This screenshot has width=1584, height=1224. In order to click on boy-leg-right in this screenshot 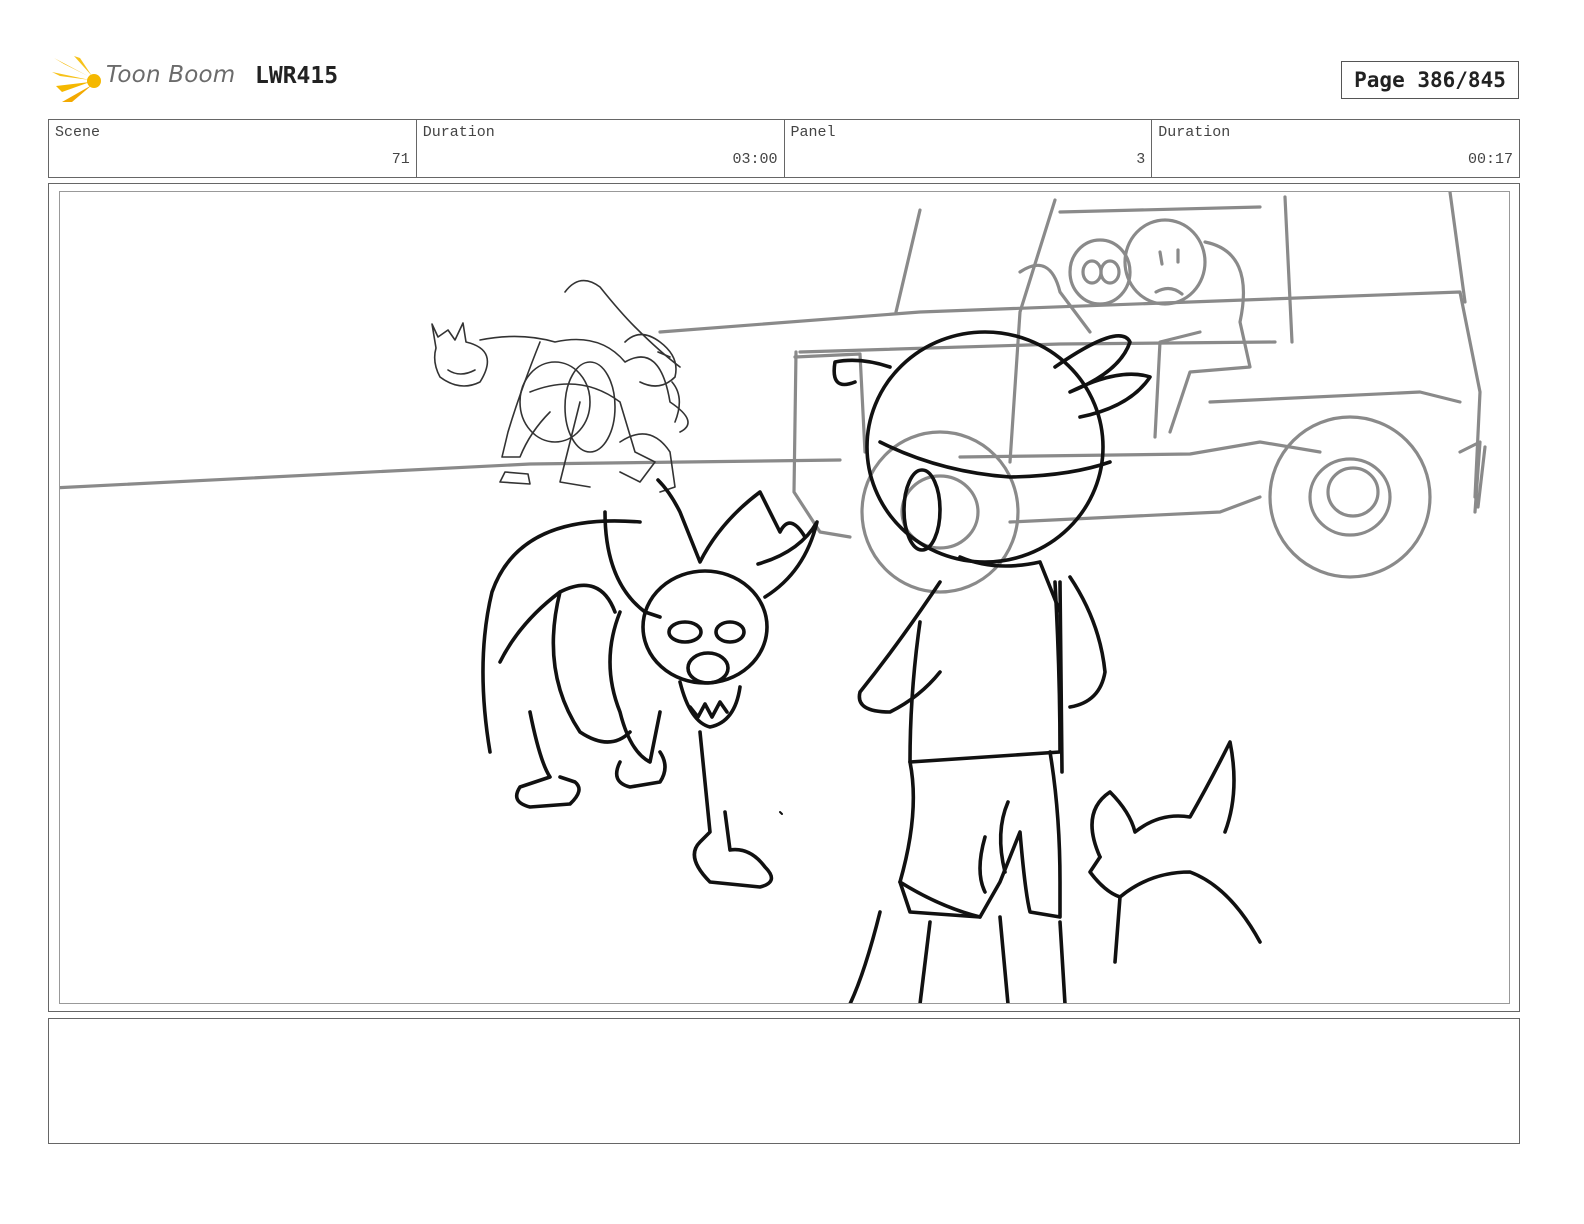, I will do `click(1004, 959)`.